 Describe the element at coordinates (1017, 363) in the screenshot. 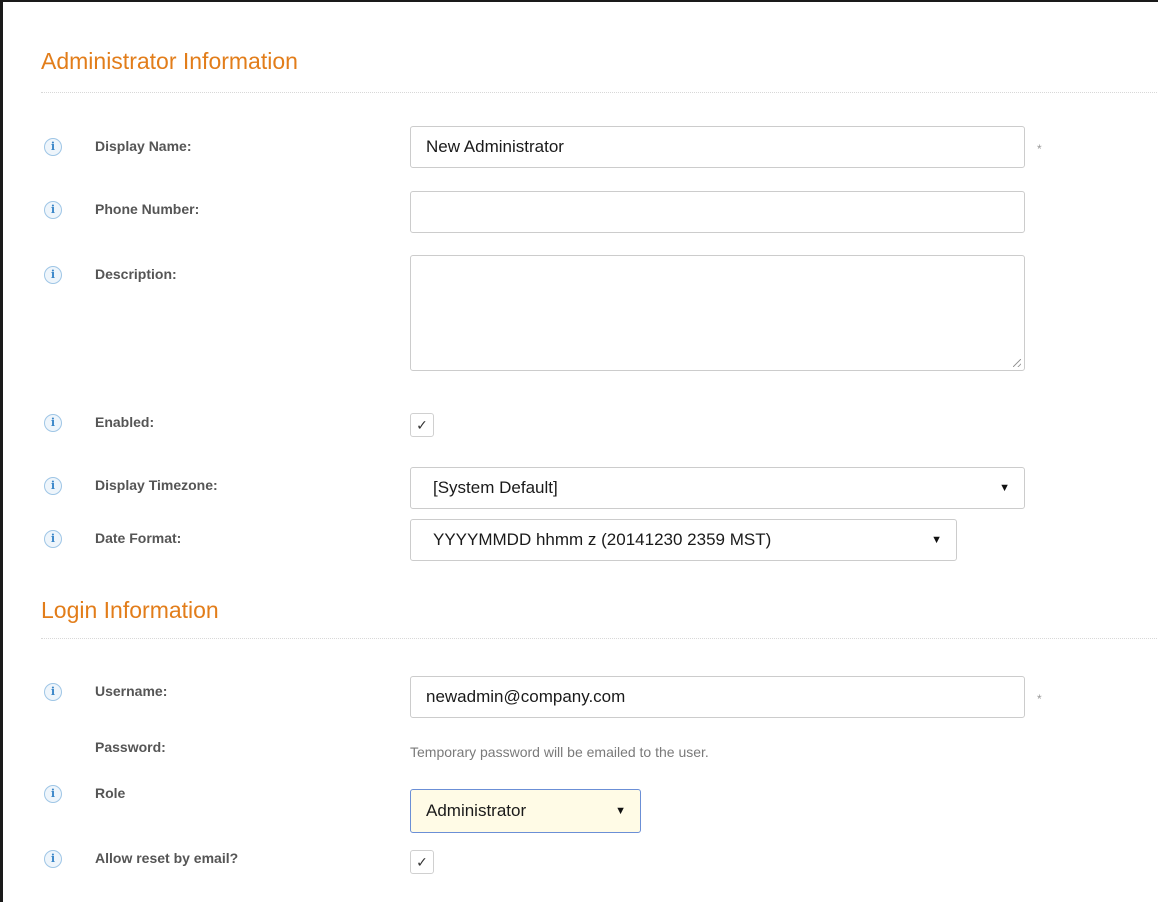

I see `resize-handle-icon` at that location.